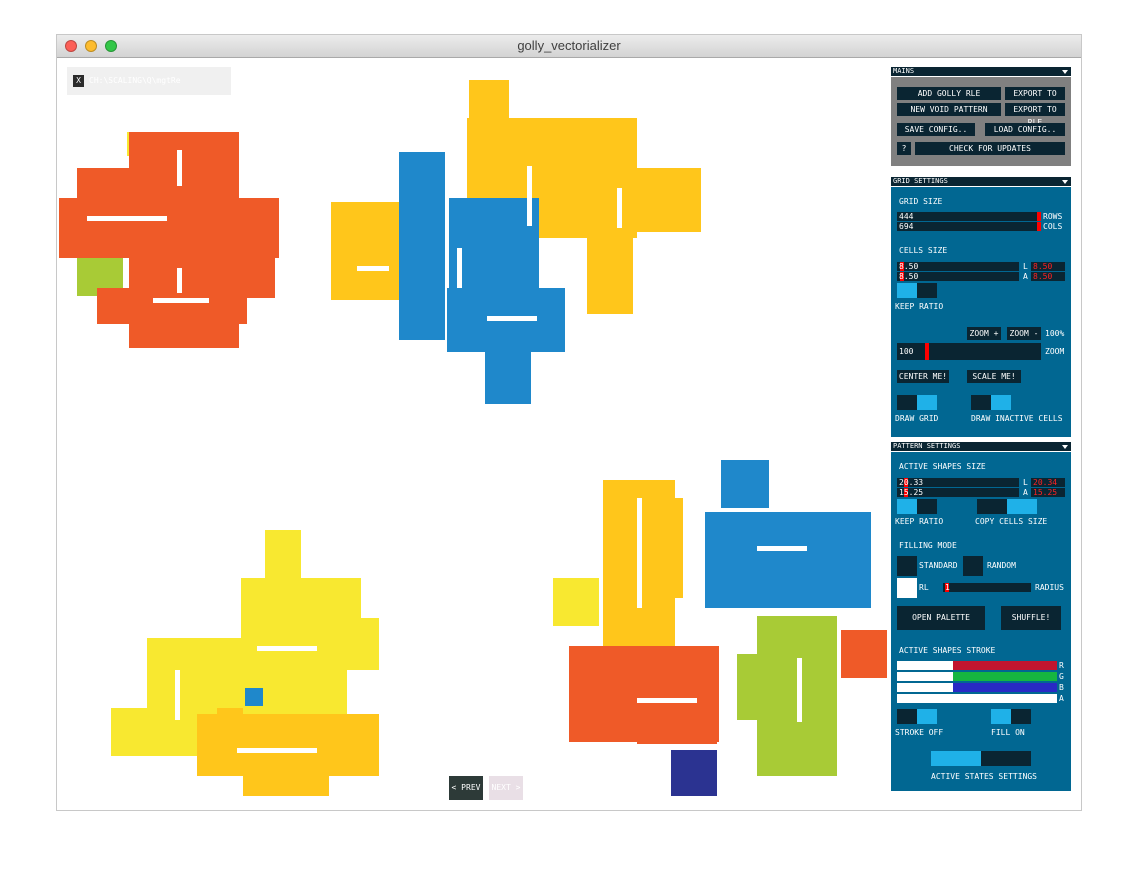 The width and height of the screenshot is (1138, 888). Describe the element at coordinates (909, 266) in the screenshot. I see `cell-l-value: 8.50` at that location.